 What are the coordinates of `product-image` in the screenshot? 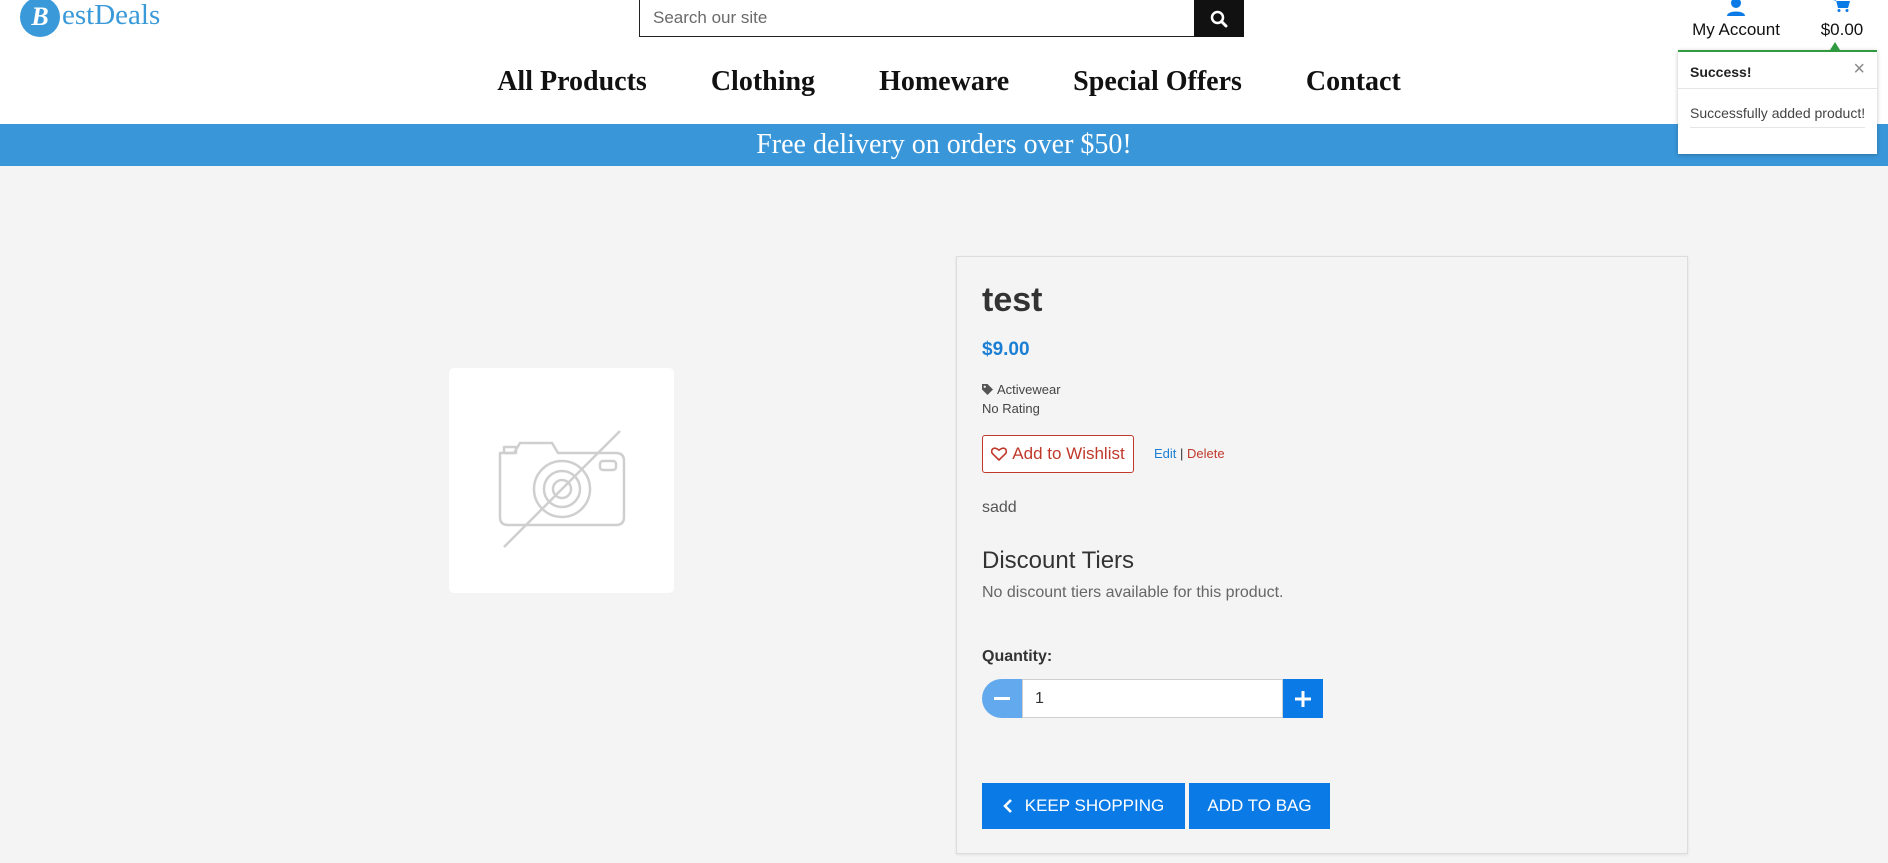 It's located at (561, 480).